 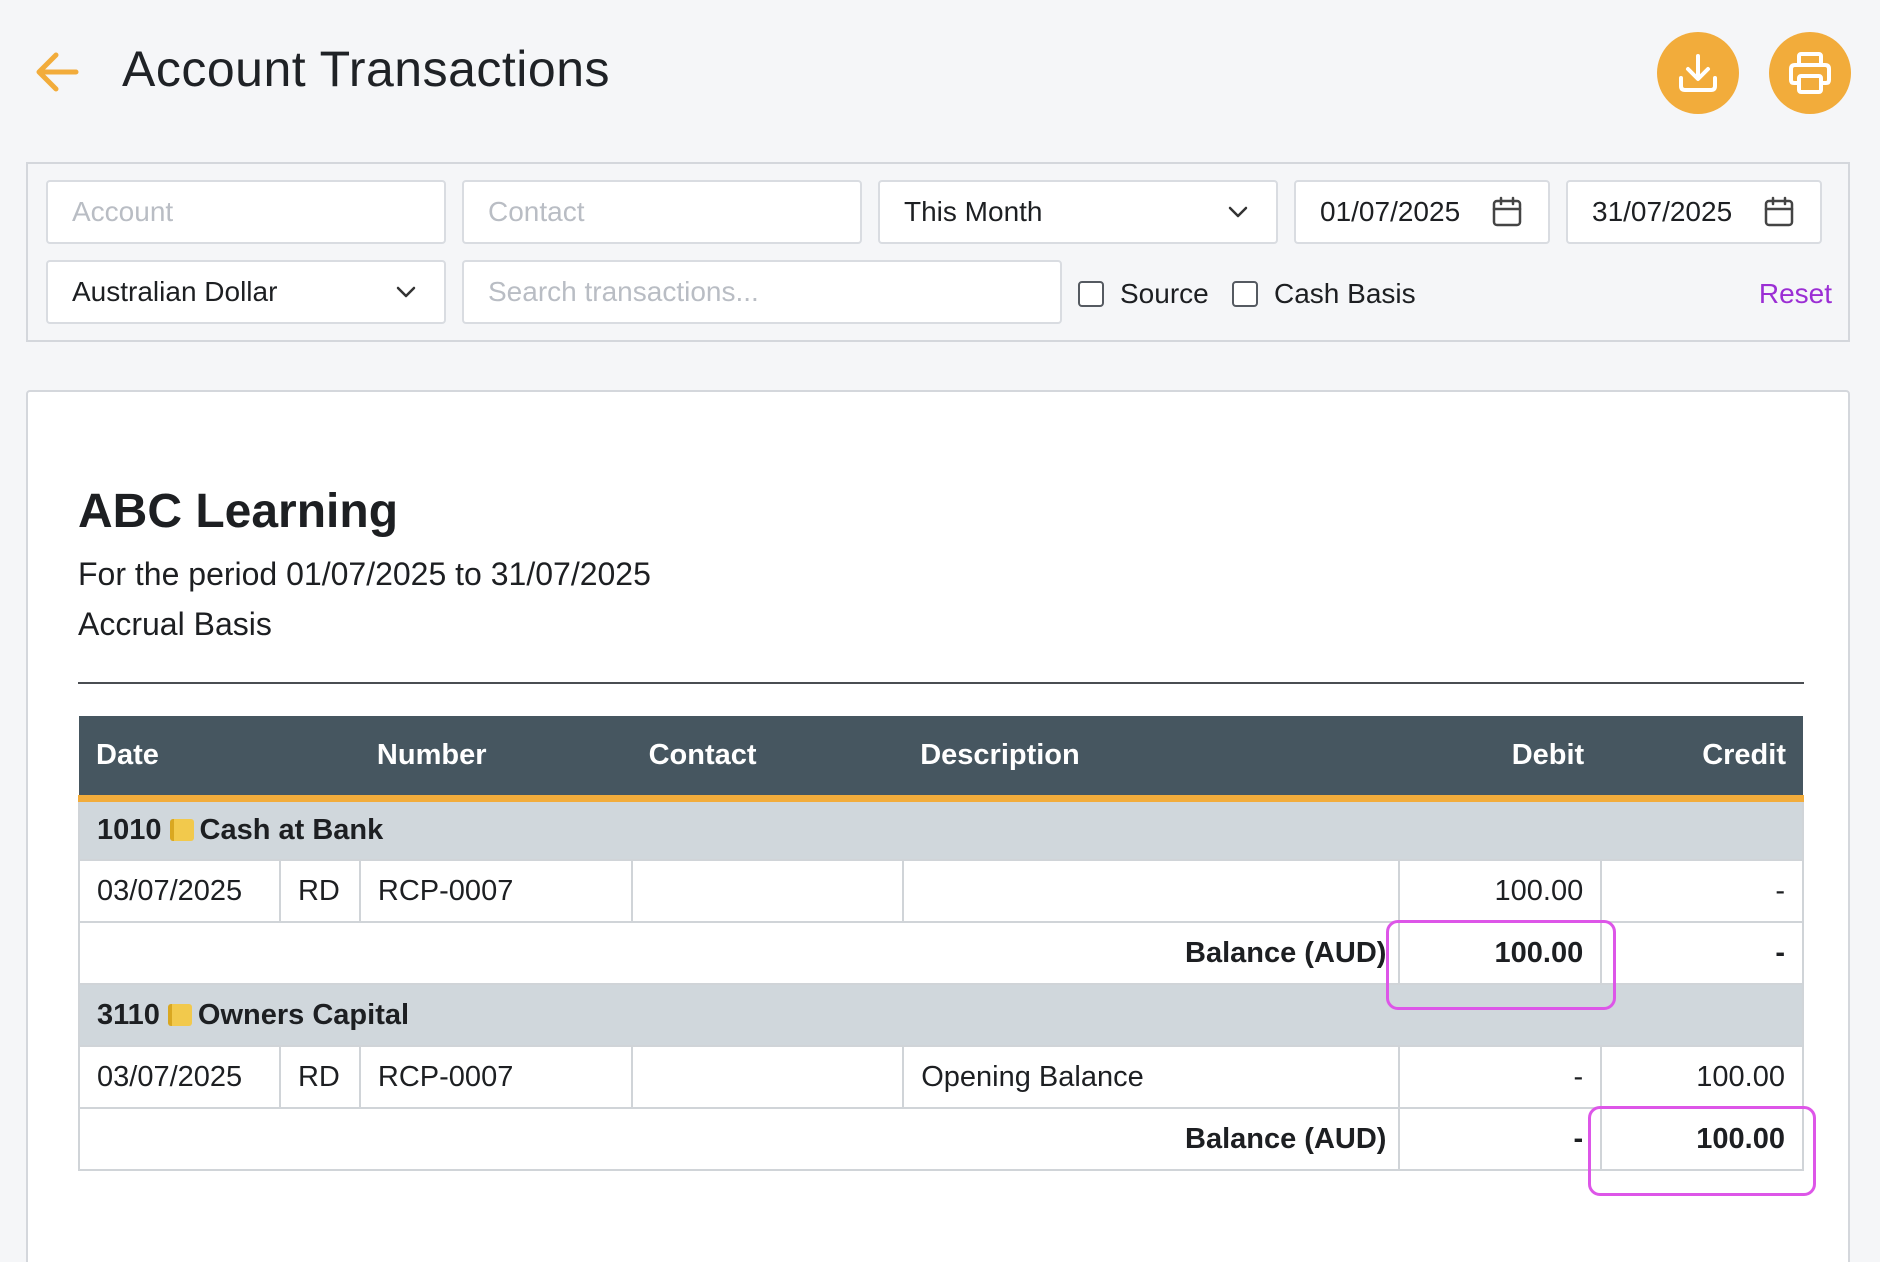 What do you see at coordinates (973, 211) in the screenshot?
I see `period-value: This Month` at bounding box center [973, 211].